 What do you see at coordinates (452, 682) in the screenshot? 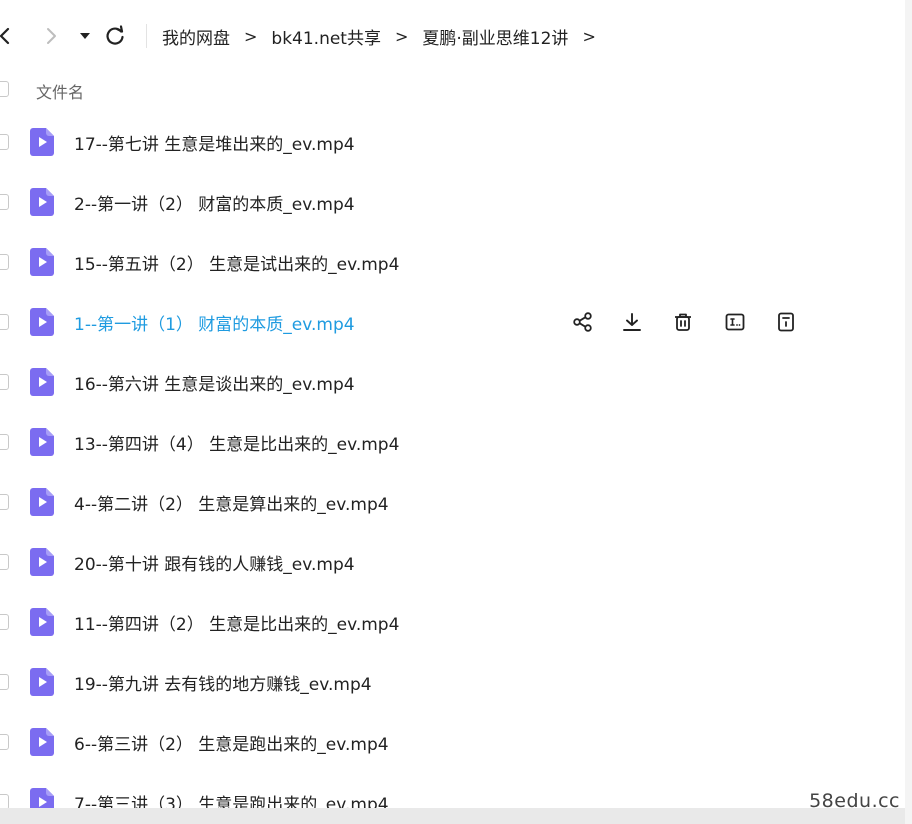
I see `file-row: 19--第九讲 去有钱的地方赚钱_ev.mp4` at bounding box center [452, 682].